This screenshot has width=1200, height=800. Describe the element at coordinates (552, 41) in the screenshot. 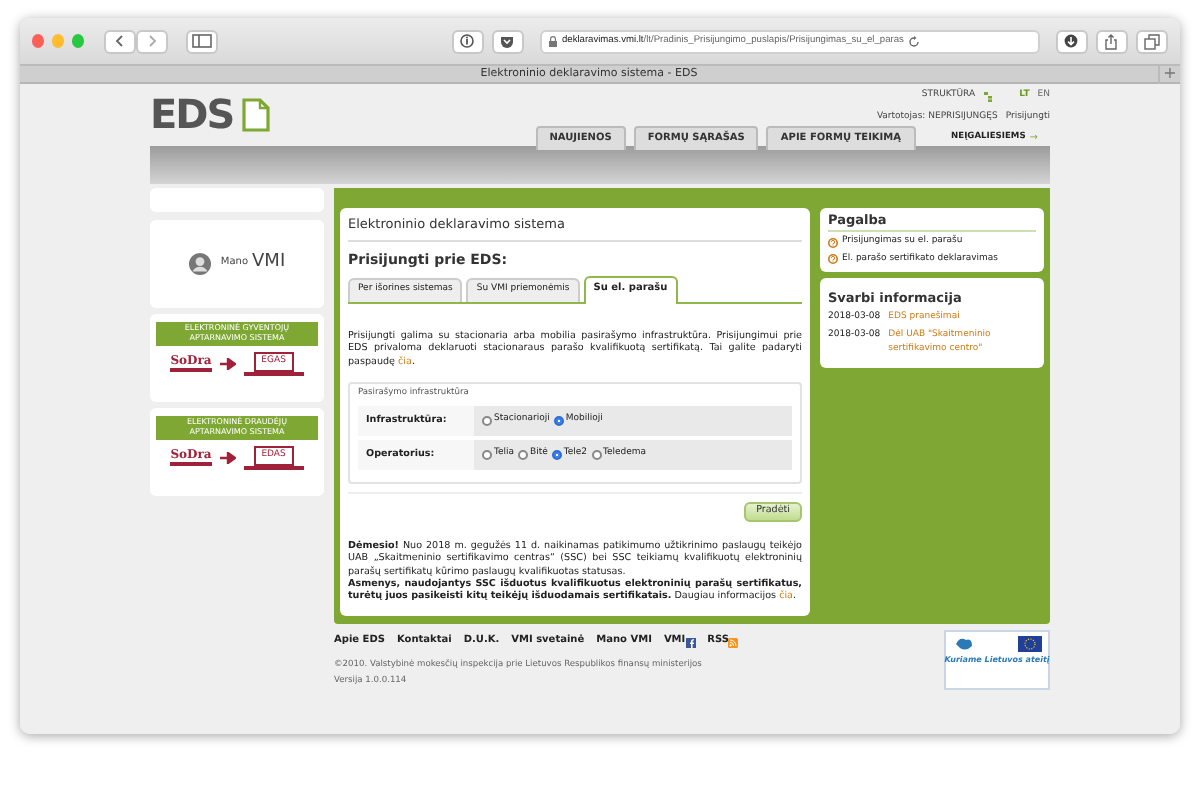

I see `lock-icon` at that location.